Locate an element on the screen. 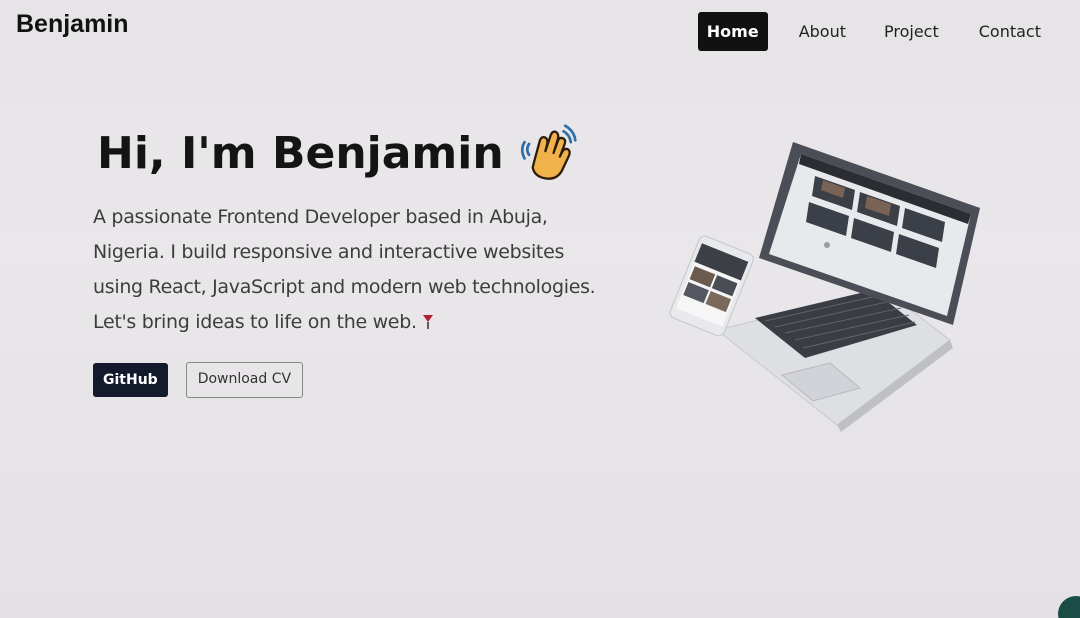 This screenshot has height=618, width=1080. nav-about: About is located at coordinates (822, 31).